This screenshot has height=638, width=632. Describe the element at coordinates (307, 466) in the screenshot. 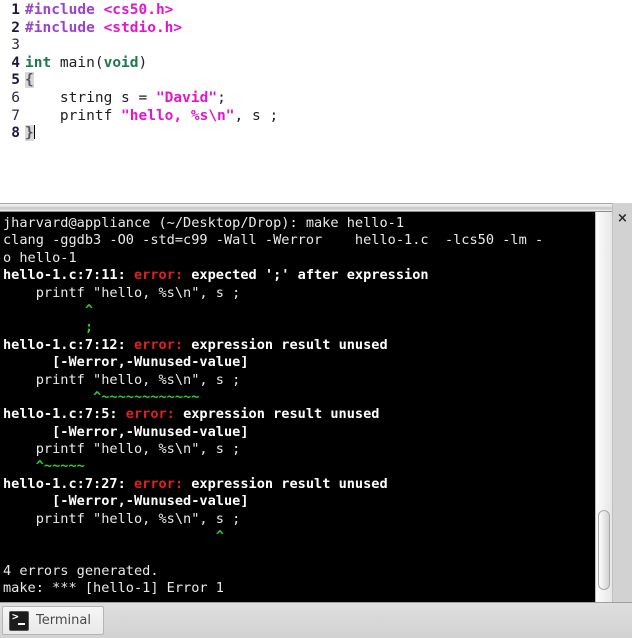

I see `terminal-line: ^~~~~~` at that location.